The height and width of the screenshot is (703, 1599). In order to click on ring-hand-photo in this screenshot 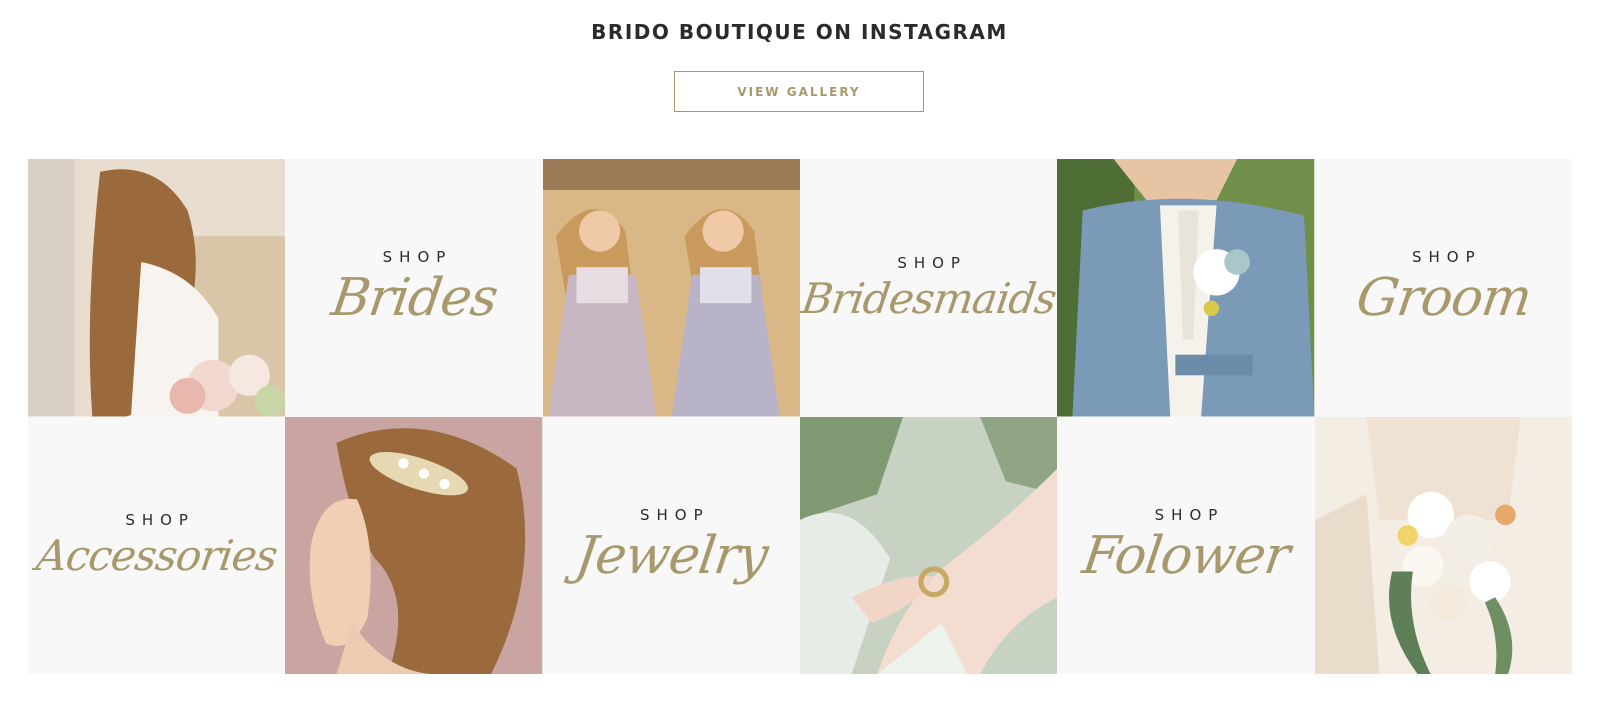, I will do `click(929, 545)`.